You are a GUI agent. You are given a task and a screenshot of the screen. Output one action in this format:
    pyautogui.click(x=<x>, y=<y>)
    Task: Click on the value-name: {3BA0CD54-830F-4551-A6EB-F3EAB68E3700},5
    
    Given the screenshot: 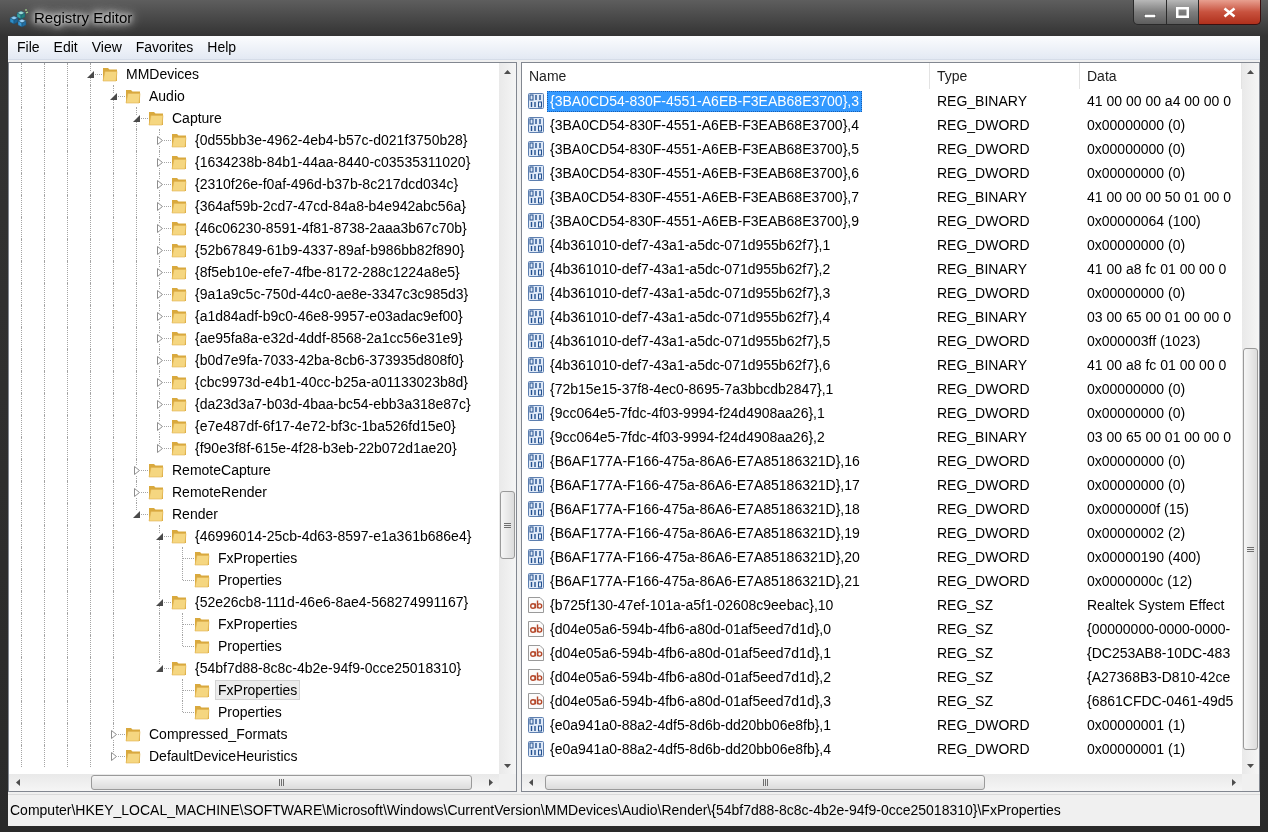 What is the action you would take?
    pyautogui.click(x=704, y=149)
    